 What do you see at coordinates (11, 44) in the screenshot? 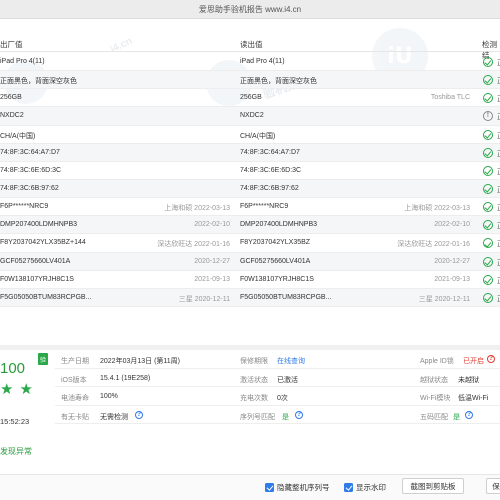
I see `header-factory: 出厂值` at bounding box center [11, 44].